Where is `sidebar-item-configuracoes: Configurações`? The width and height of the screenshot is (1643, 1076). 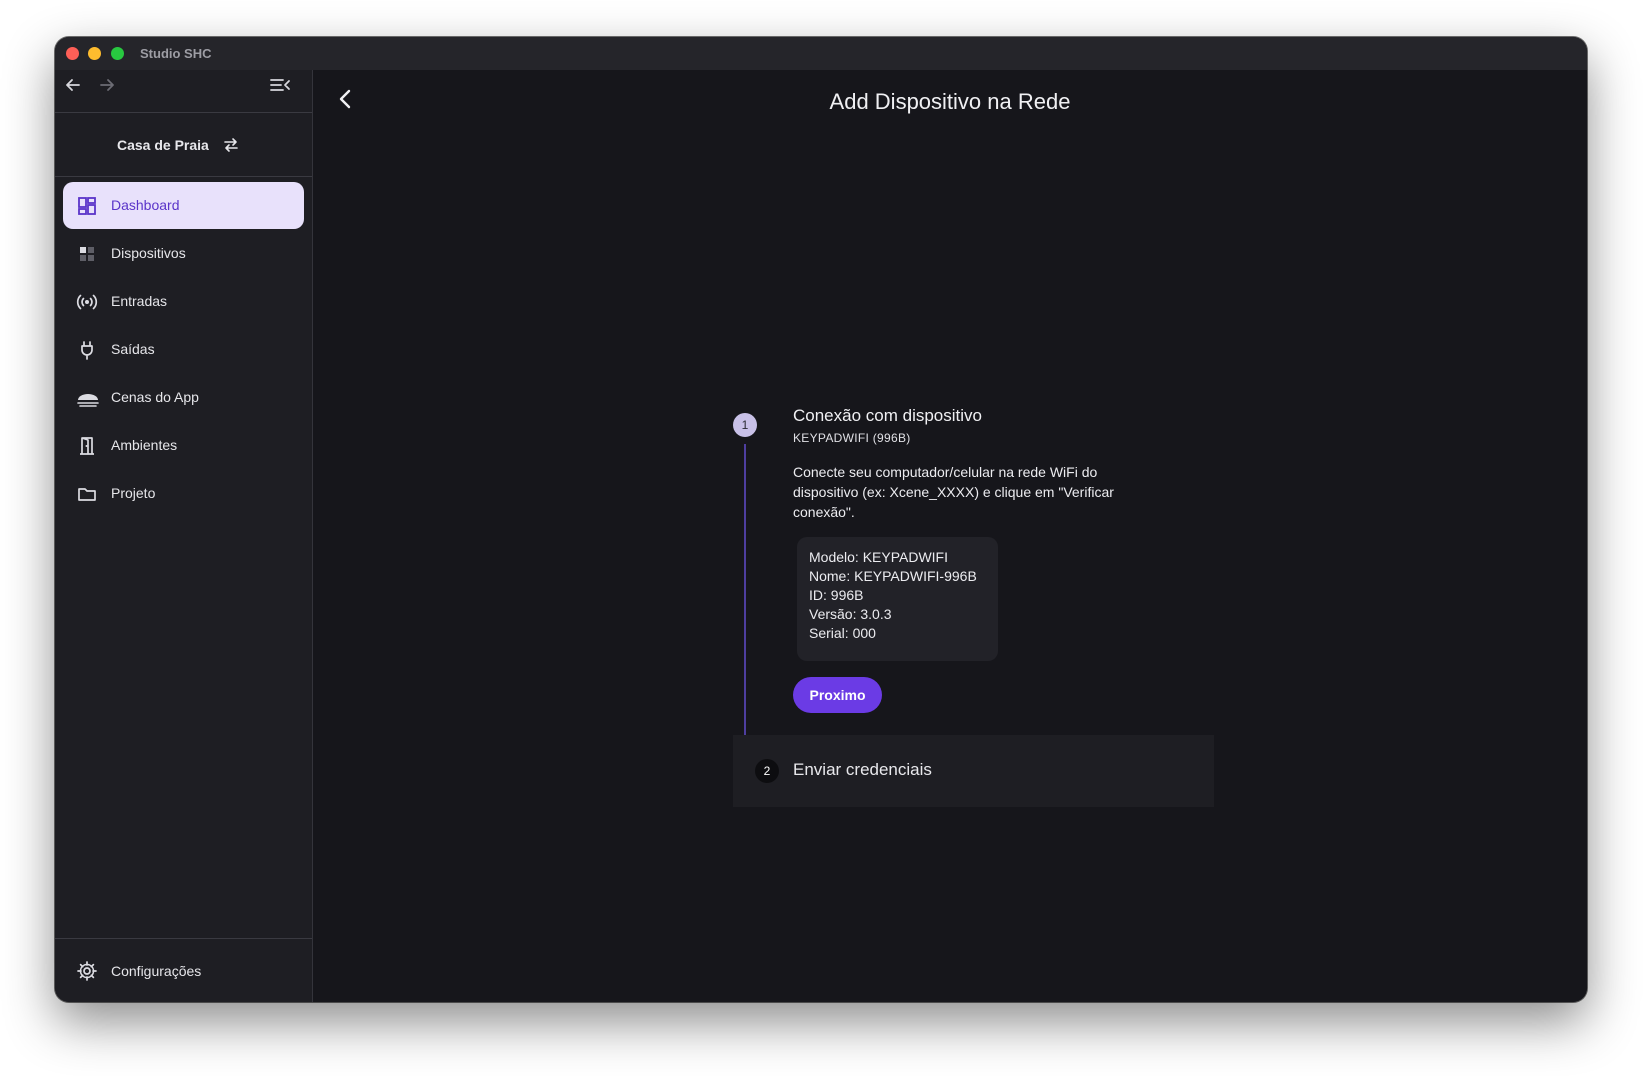 sidebar-item-configuracoes: Configurações is located at coordinates (183, 970).